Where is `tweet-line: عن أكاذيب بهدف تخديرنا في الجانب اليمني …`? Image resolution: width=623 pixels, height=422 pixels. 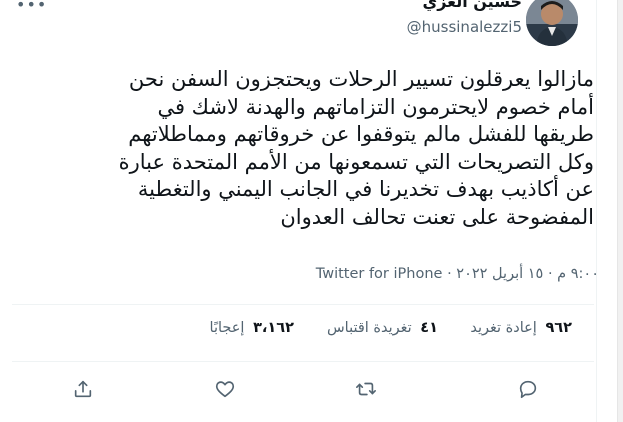
tweet-line: عن أكاذيب بهدف تخديرنا في الجانب اليمني … is located at coordinates (365, 189).